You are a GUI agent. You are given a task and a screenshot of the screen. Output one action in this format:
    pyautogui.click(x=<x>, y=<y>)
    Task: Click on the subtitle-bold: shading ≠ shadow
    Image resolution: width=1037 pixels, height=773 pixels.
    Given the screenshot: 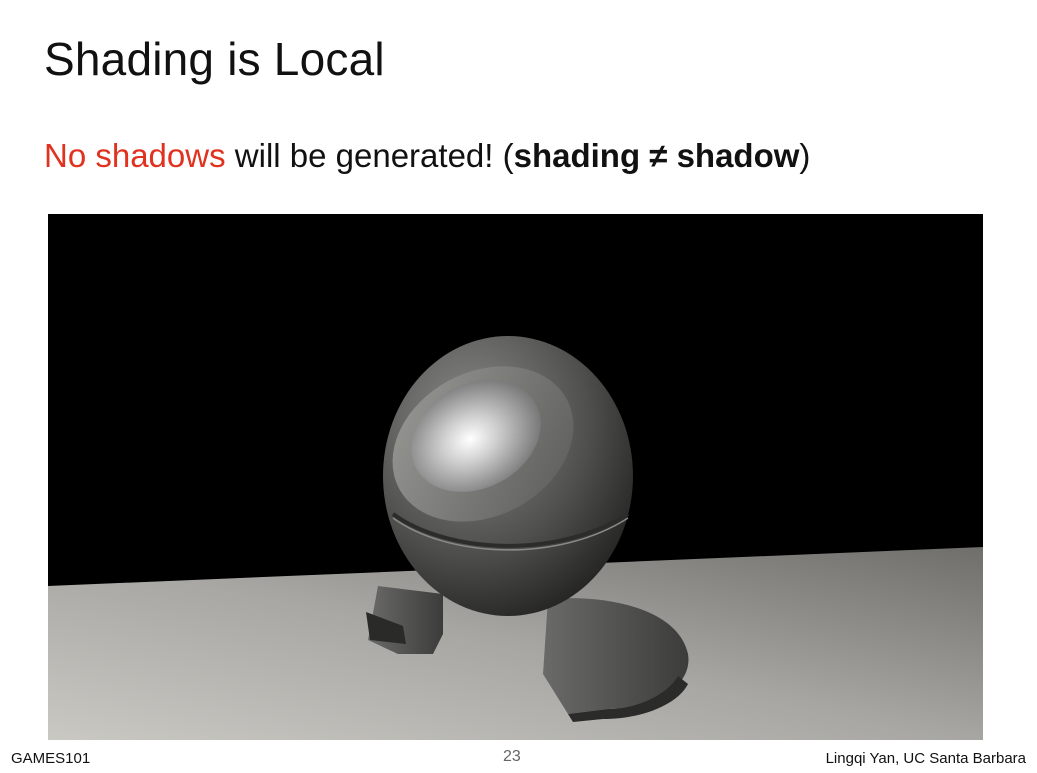 What is the action you would take?
    pyautogui.click(x=656, y=155)
    